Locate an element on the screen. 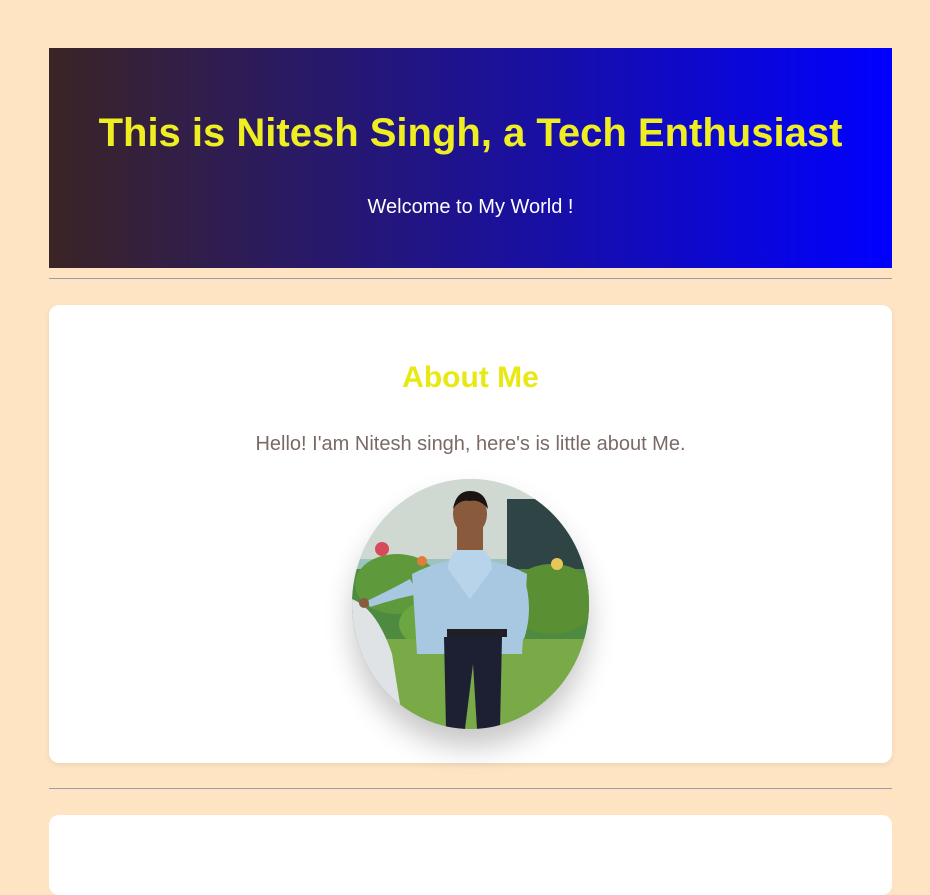 This screenshot has width=930, height=895. next-card is located at coordinates (470, 855).